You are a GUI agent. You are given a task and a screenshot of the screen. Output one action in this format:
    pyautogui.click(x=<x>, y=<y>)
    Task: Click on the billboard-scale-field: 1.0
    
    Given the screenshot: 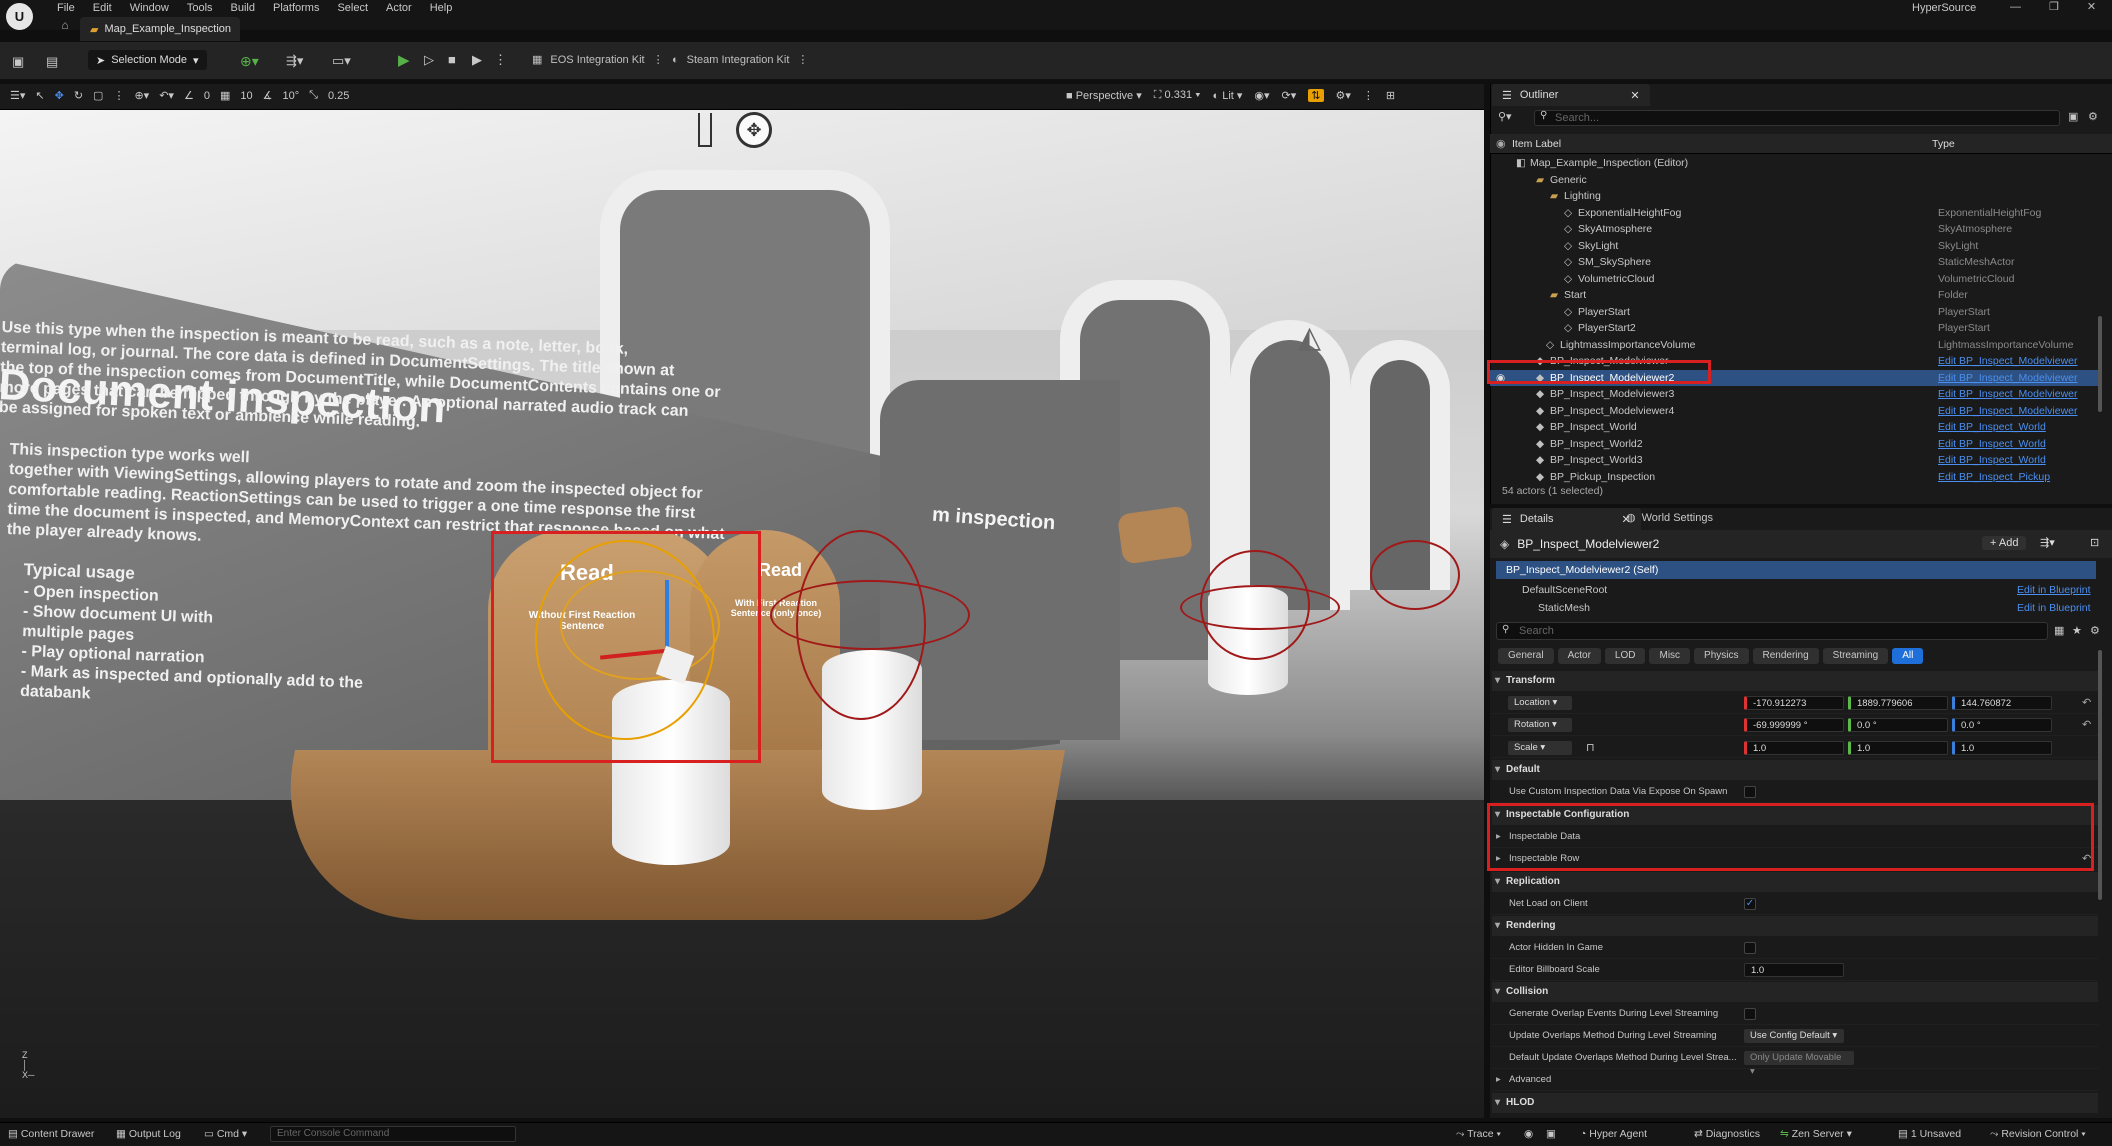 What is the action you would take?
    pyautogui.click(x=1794, y=970)
    